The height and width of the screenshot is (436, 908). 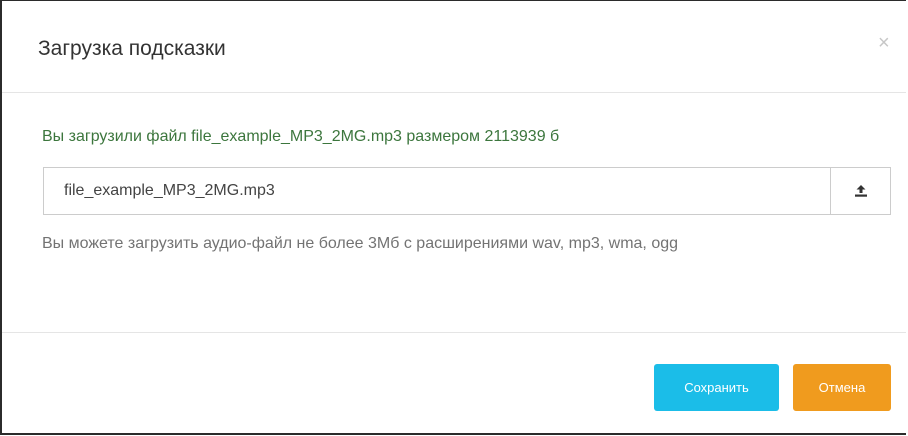 I want to click on modal-title: Загрузка подсказки, so click(x=132, y=48).